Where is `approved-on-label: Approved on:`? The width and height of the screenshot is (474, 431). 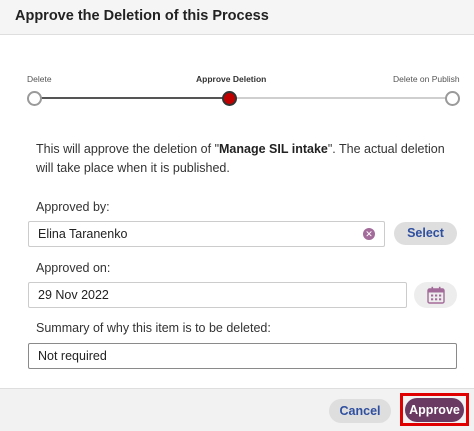
approved-on-label: Approved on: is located at coordinates (73, 268).